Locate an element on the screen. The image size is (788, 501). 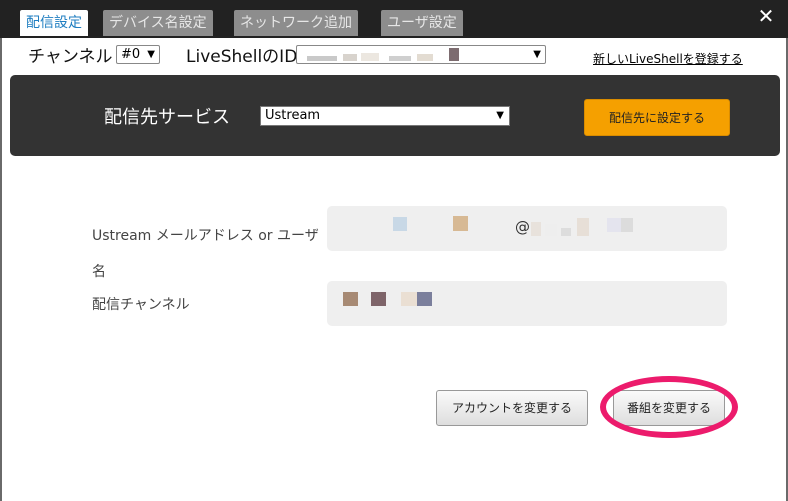
liveshell-id-select: ▼ is located at coordinates (421, 54).